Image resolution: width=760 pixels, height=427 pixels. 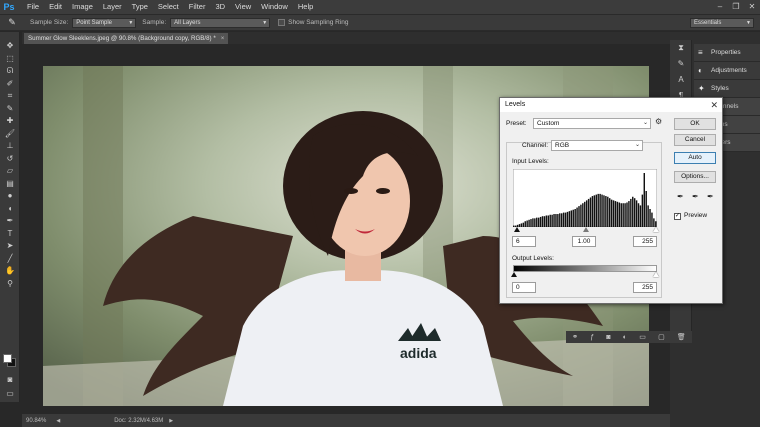 What do you see at coordinates (10, 394) in the screenshot?
I see `screen-mode-icon: ▭` at bounding box center [10, 394].